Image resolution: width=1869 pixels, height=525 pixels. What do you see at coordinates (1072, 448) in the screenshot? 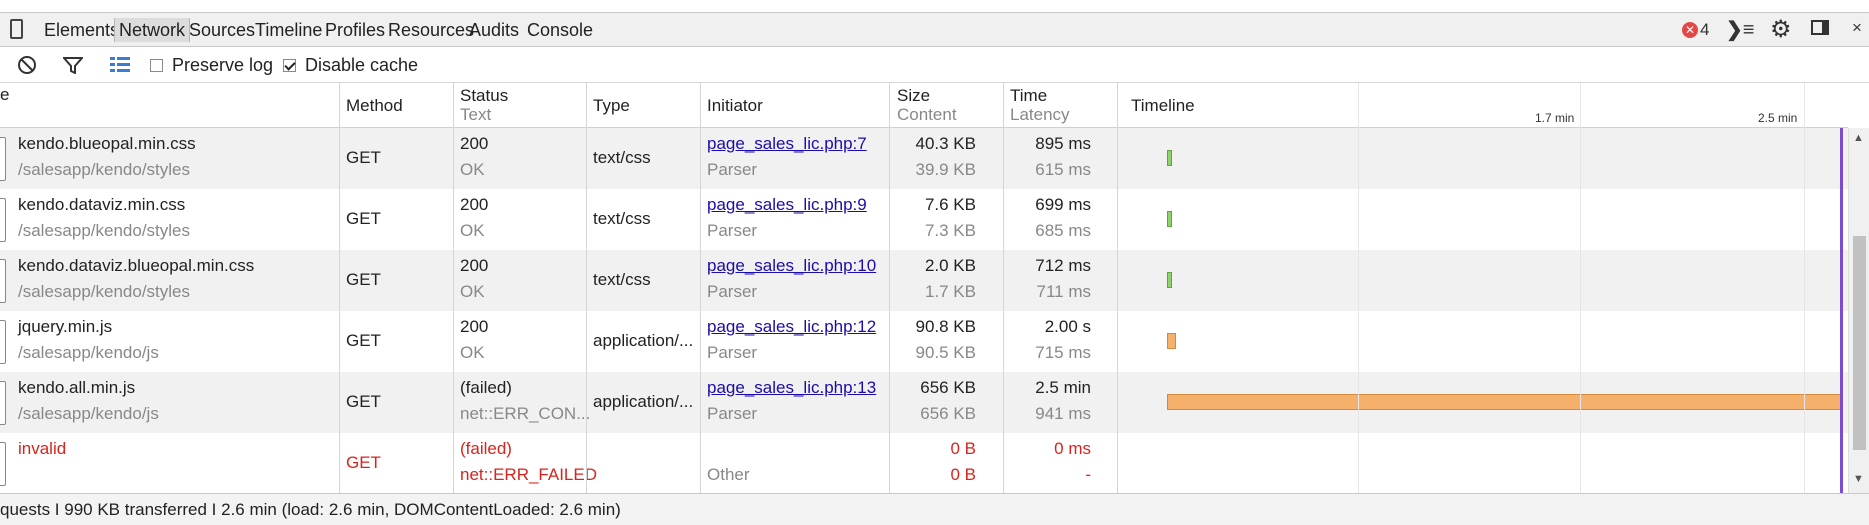
I see `request-time: 0 ms` at bounding box center [1072, 448].